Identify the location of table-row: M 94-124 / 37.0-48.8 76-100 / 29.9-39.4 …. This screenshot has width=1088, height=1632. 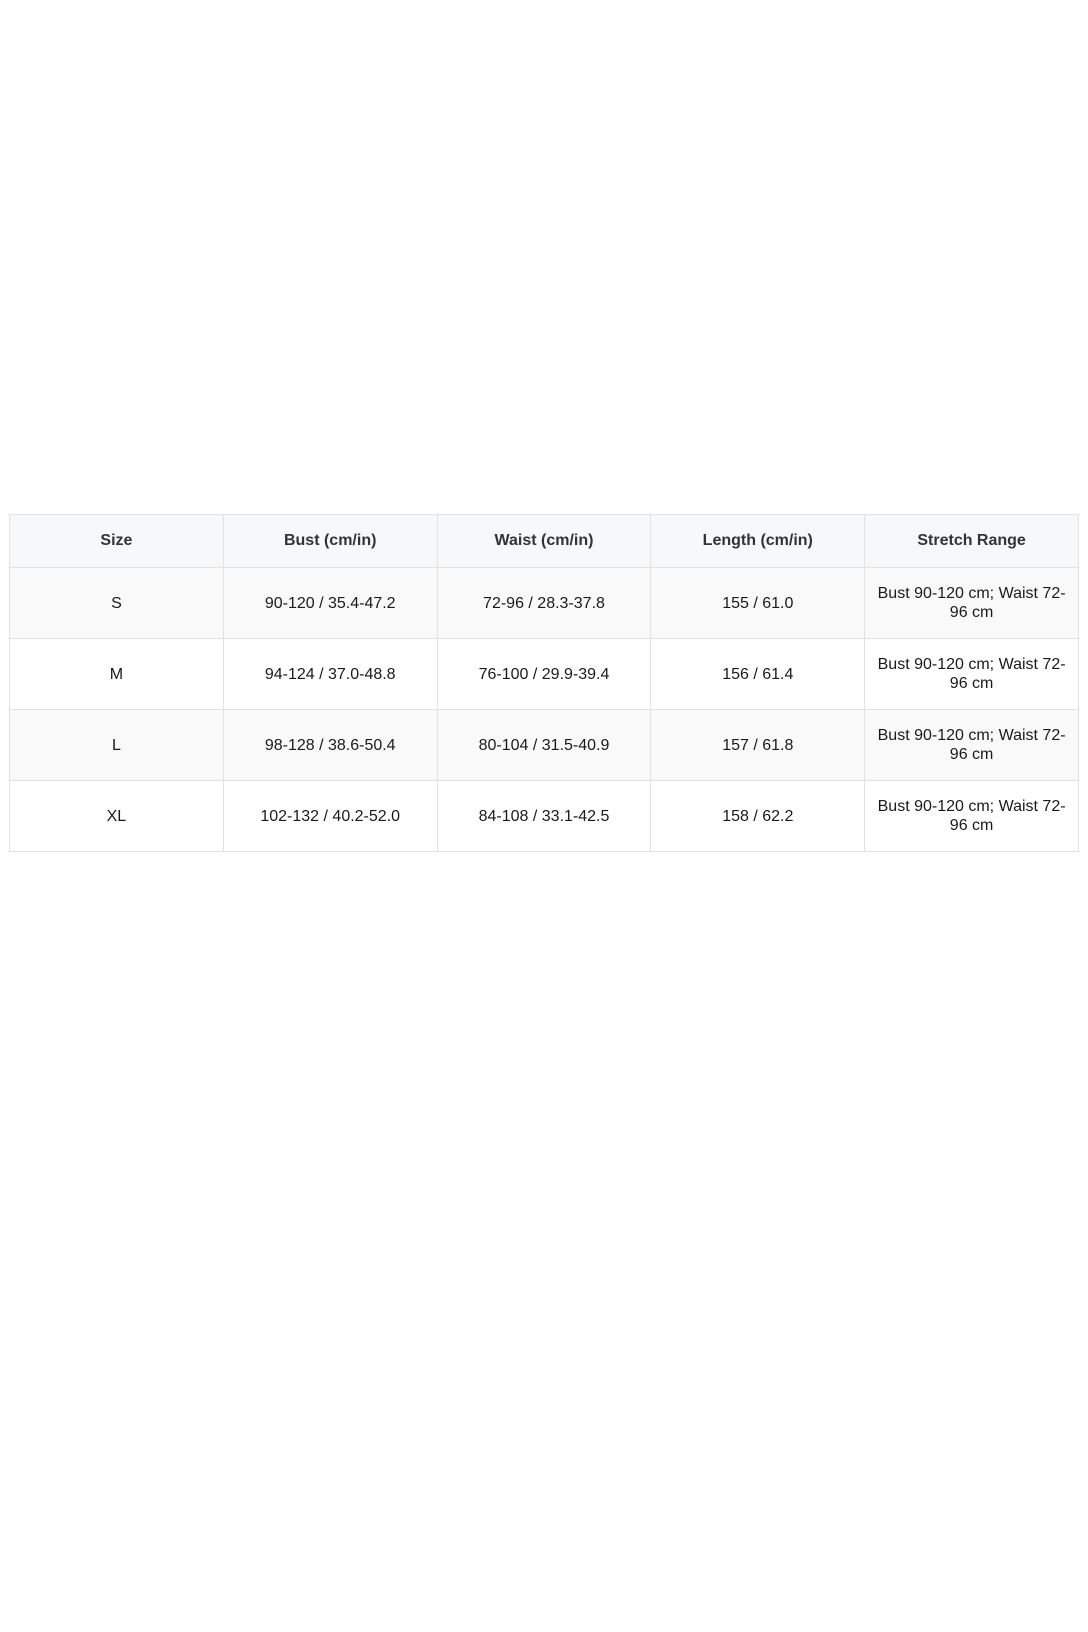
(544, 674).